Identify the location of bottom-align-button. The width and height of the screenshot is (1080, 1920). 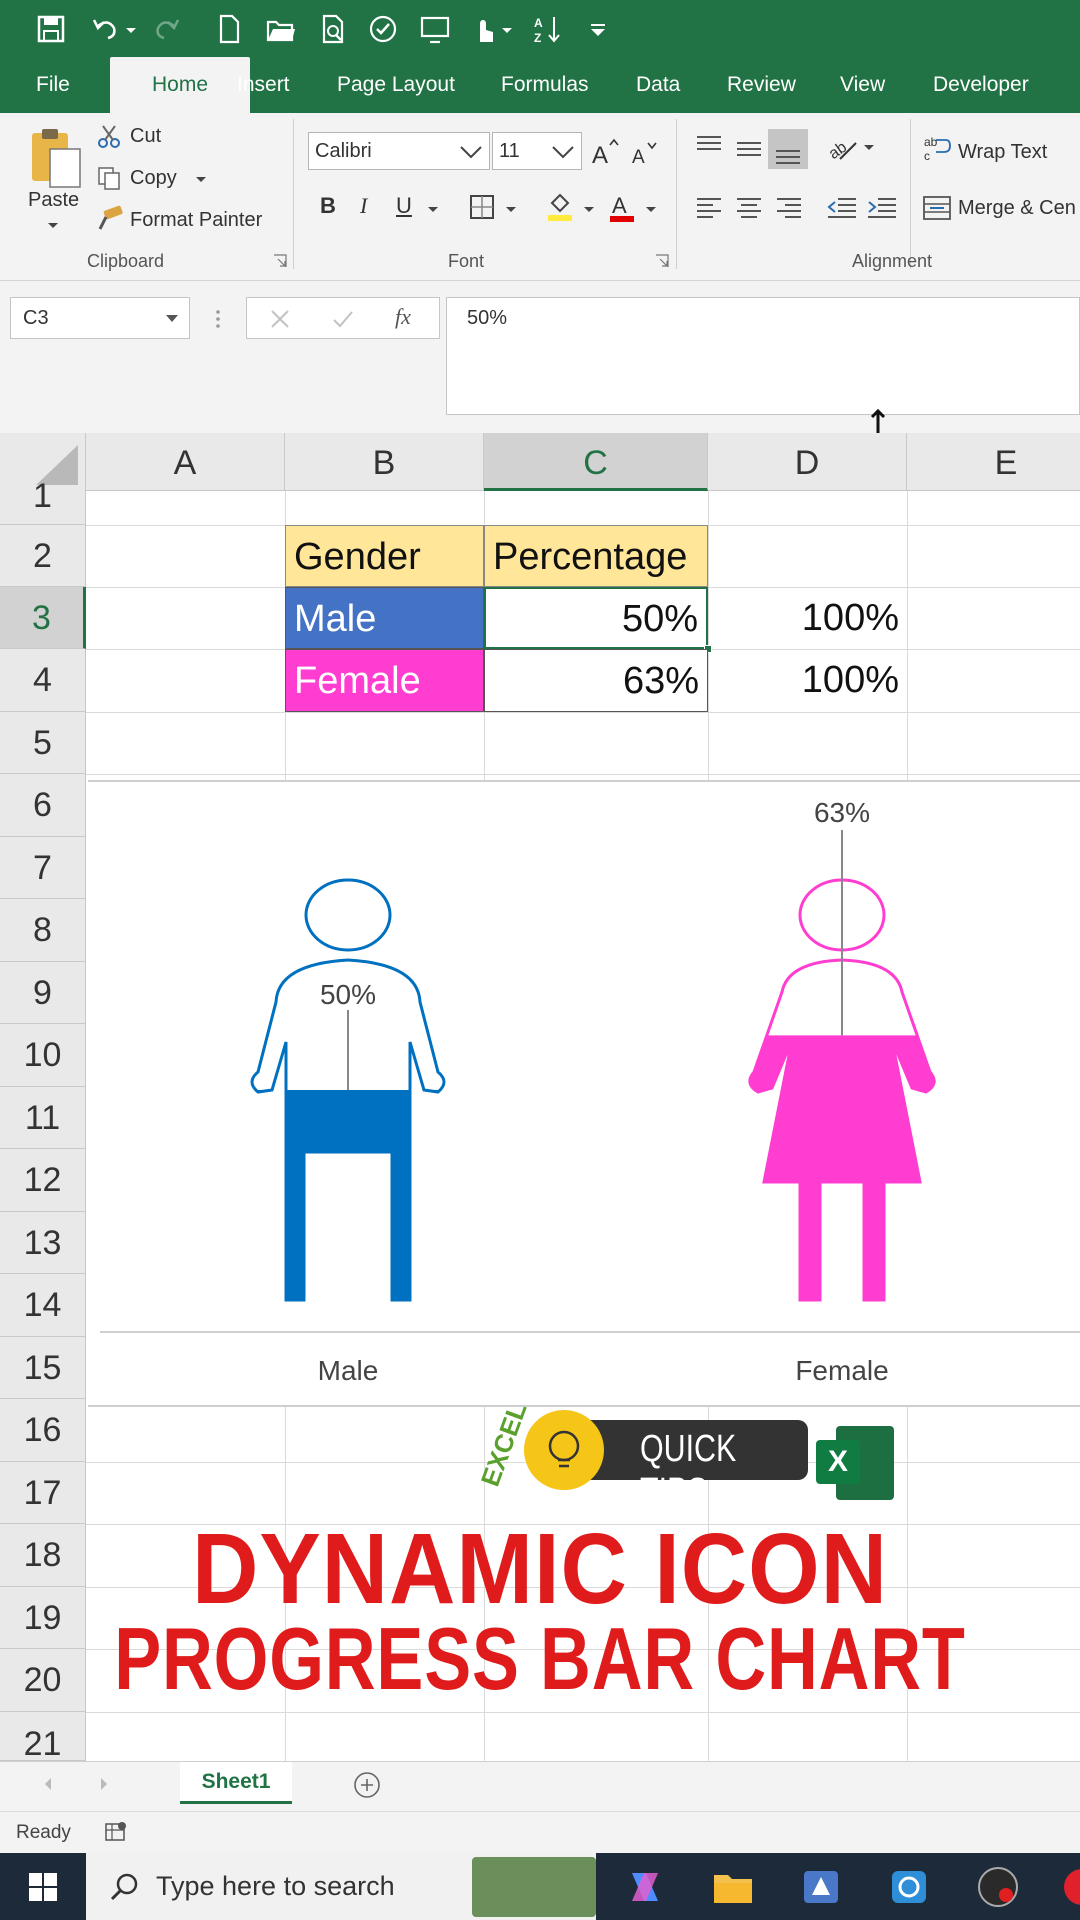
(788, 149).